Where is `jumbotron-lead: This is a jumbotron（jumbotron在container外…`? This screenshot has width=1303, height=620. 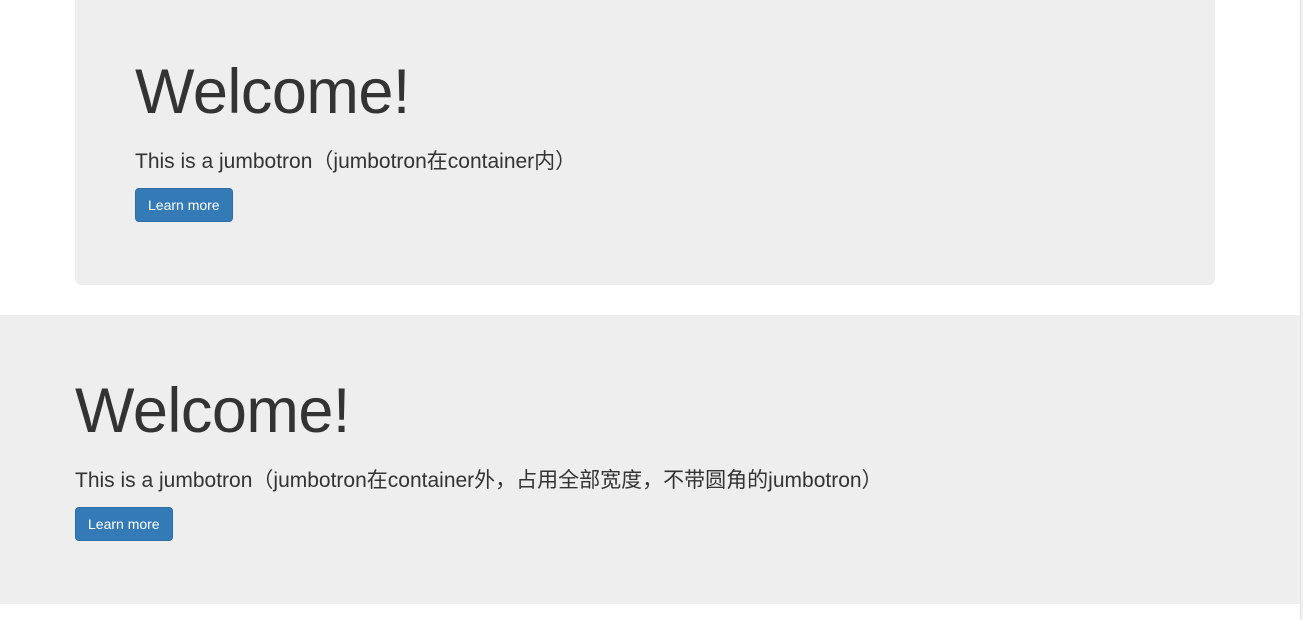 jumbotron-lead: This is a jumbotron（jumbotron在container外… is located at coordinates (479, 480).